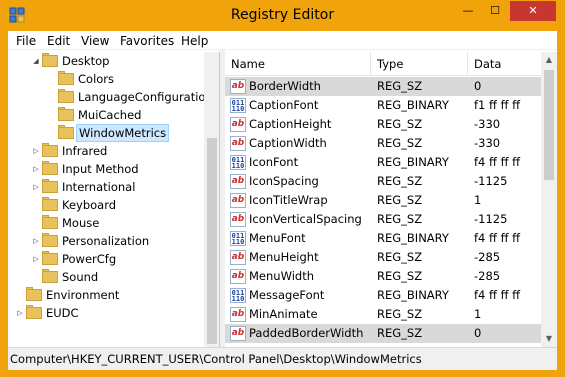 The width and height of the screenshot is (565, 377). What do you see at coordinates (145, 97) in the screenshot?
I see `tree-item-label: LanguageConfiguration` at bounding box center [145, 97].